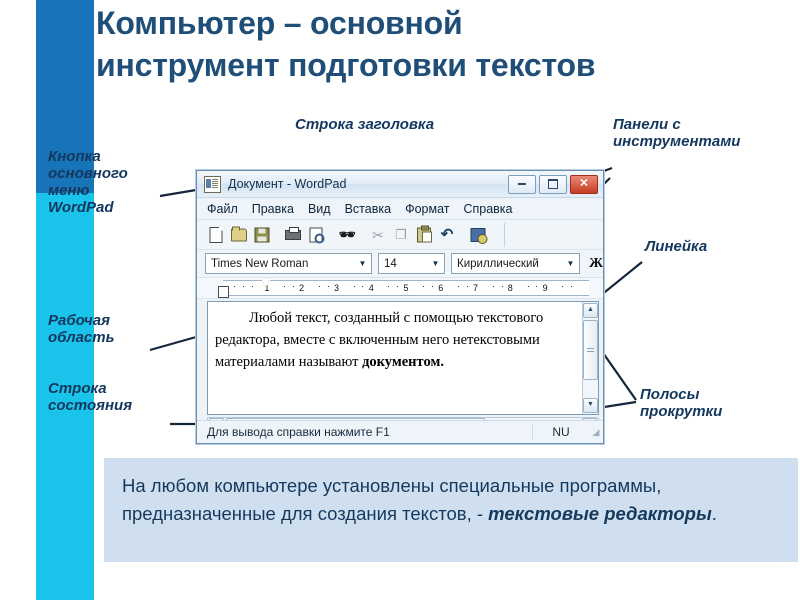 The height and width of the screenshot is (600, 800). I want to click on document-text-bold: документом., so click(403, 362).